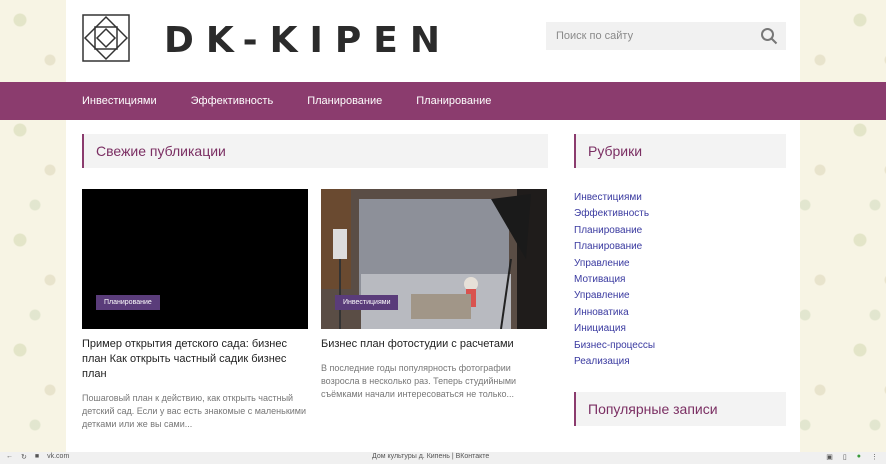 The width and height of the screenshot is (886, 464). What do you see at coordinates (37, 456) in the screenshot?
I see `lock-icon: ■` at bounding box center [37, 456].